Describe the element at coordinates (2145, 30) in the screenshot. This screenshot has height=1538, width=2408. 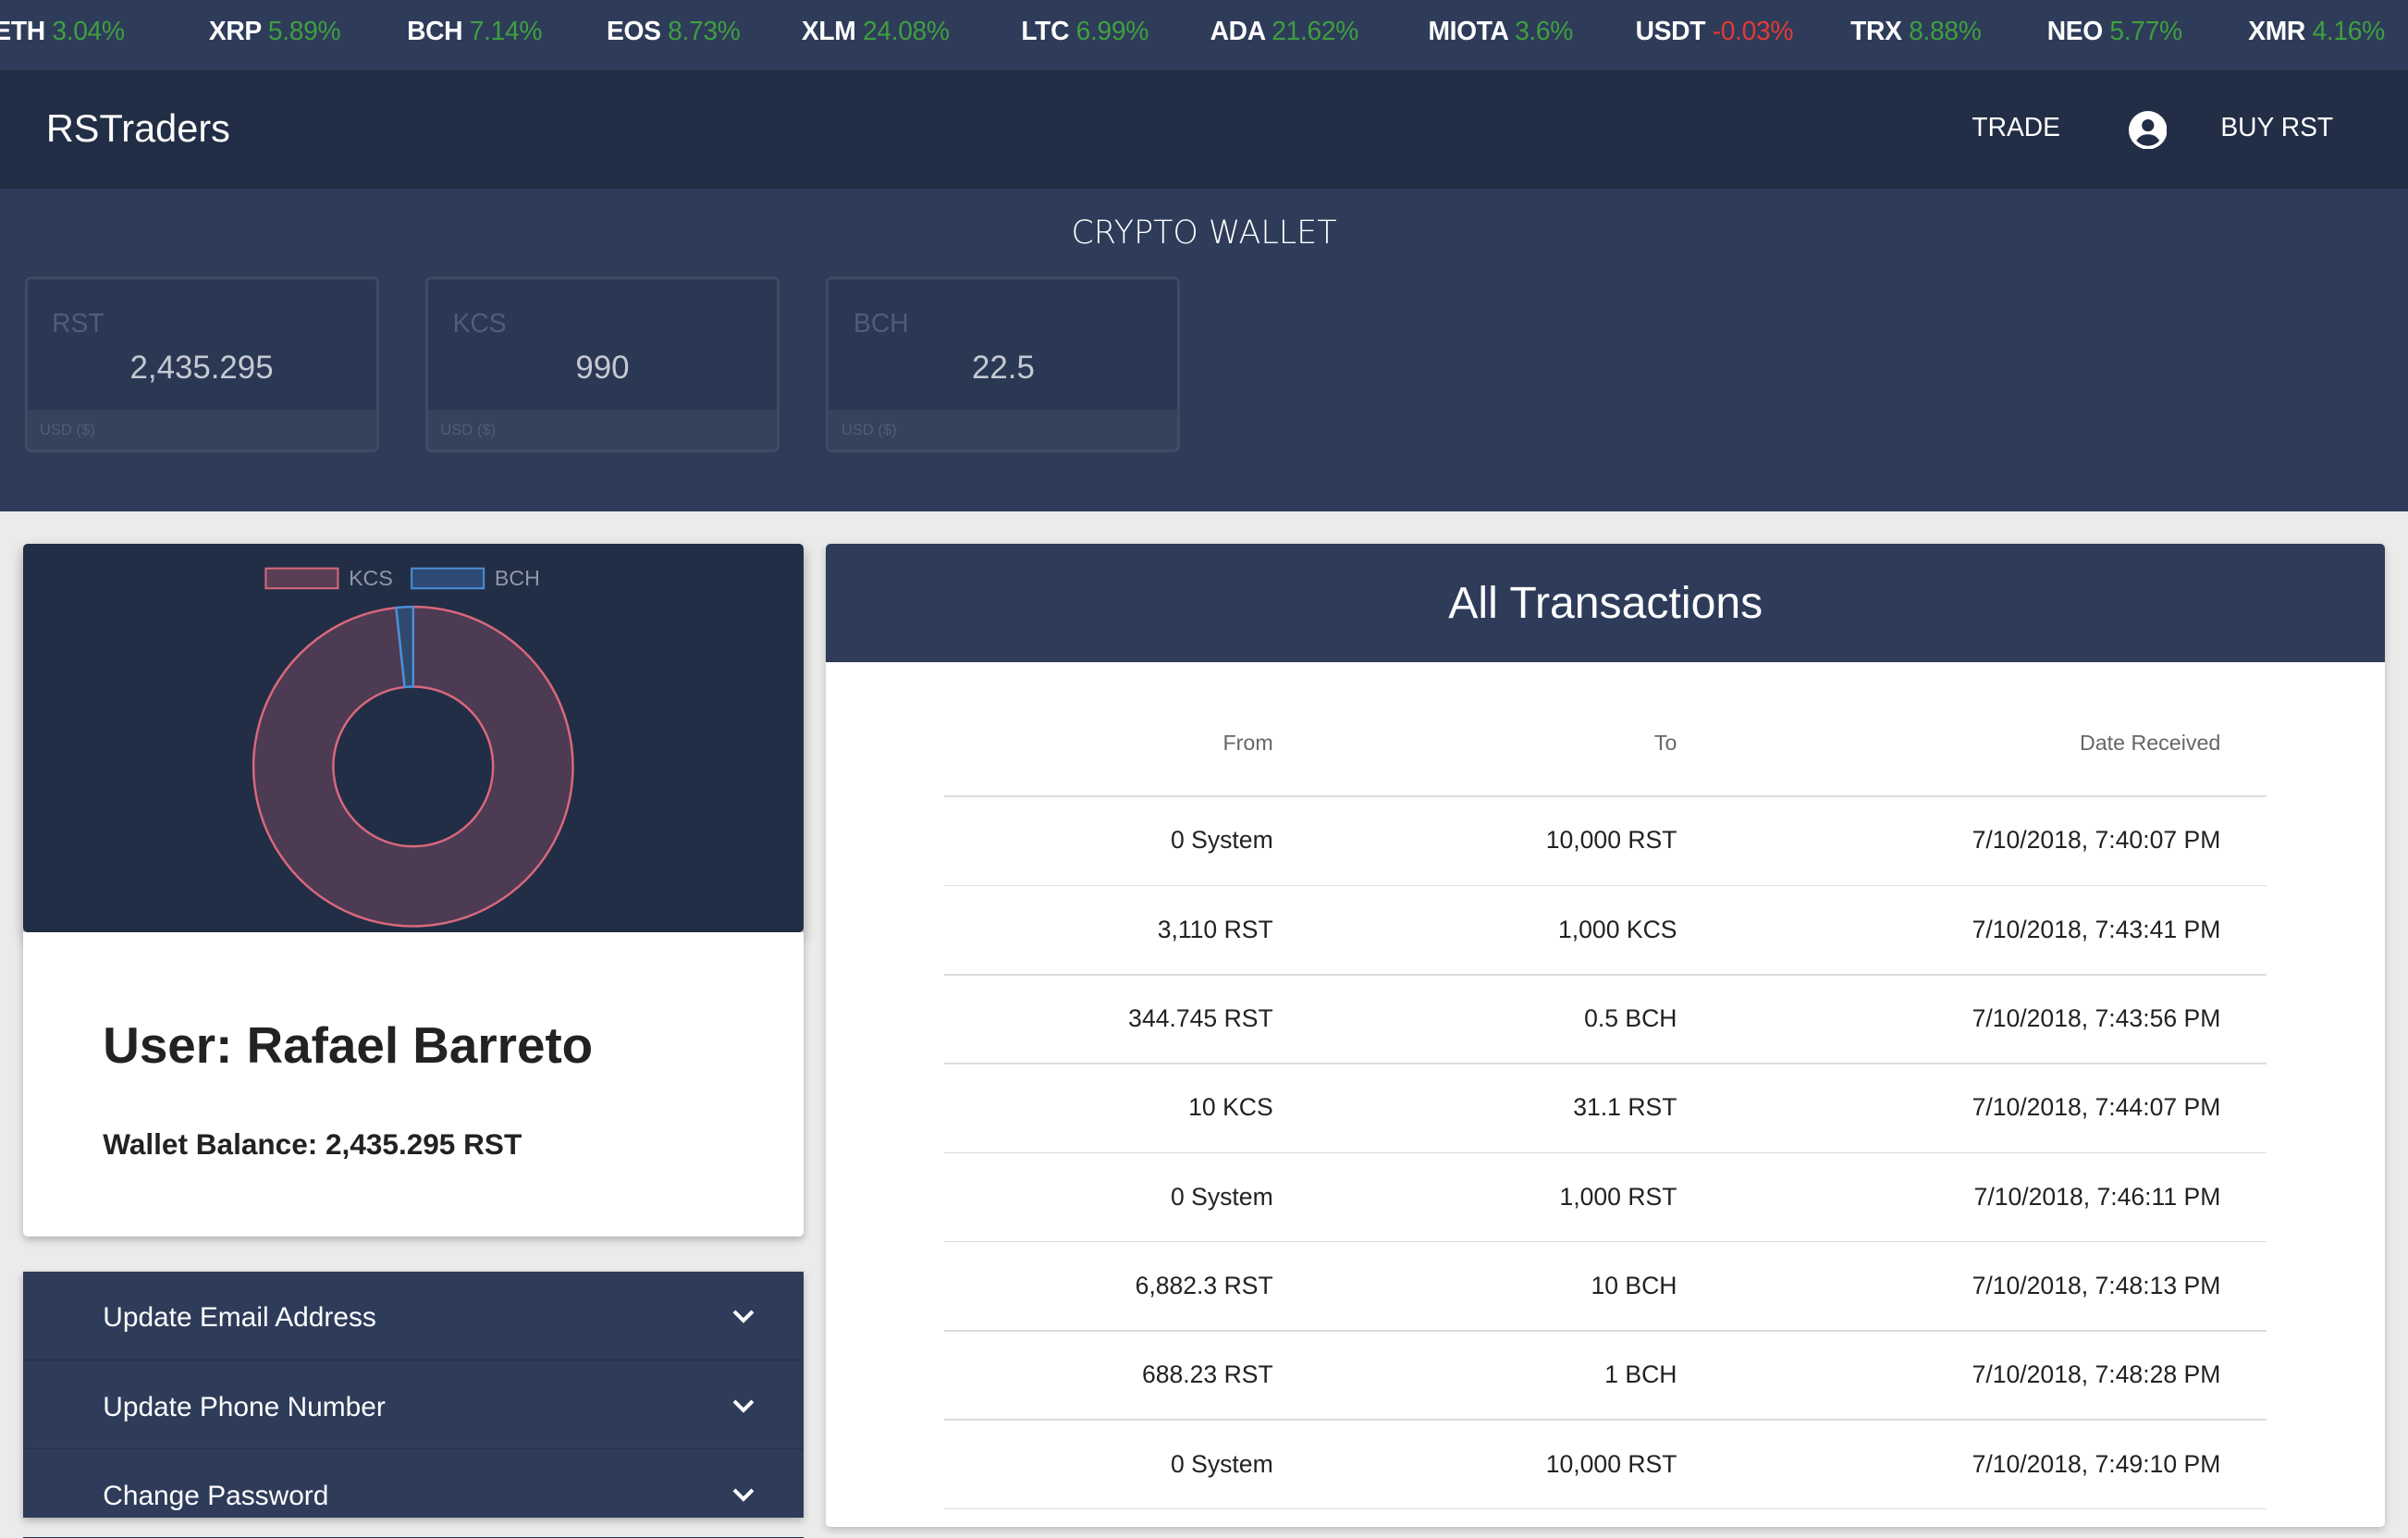
I see `ticker-change: 5.77%` at that location.